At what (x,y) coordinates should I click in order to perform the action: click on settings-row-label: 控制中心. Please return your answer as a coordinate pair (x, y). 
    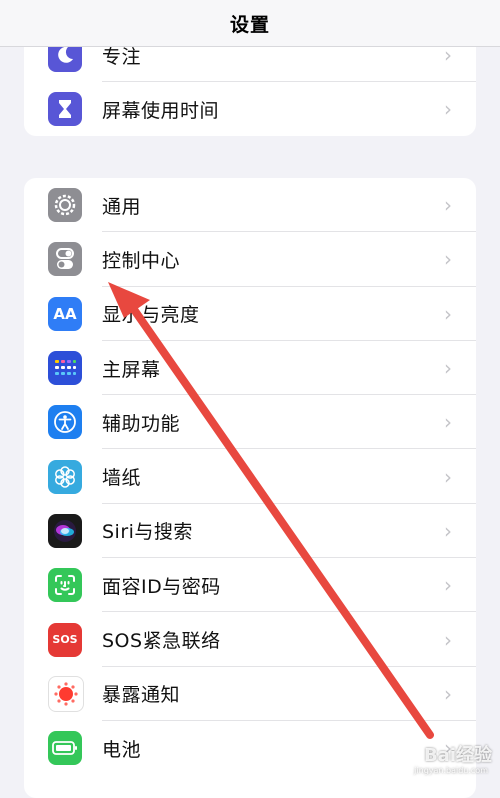
    Looking at the image, I should click on (141, 260).